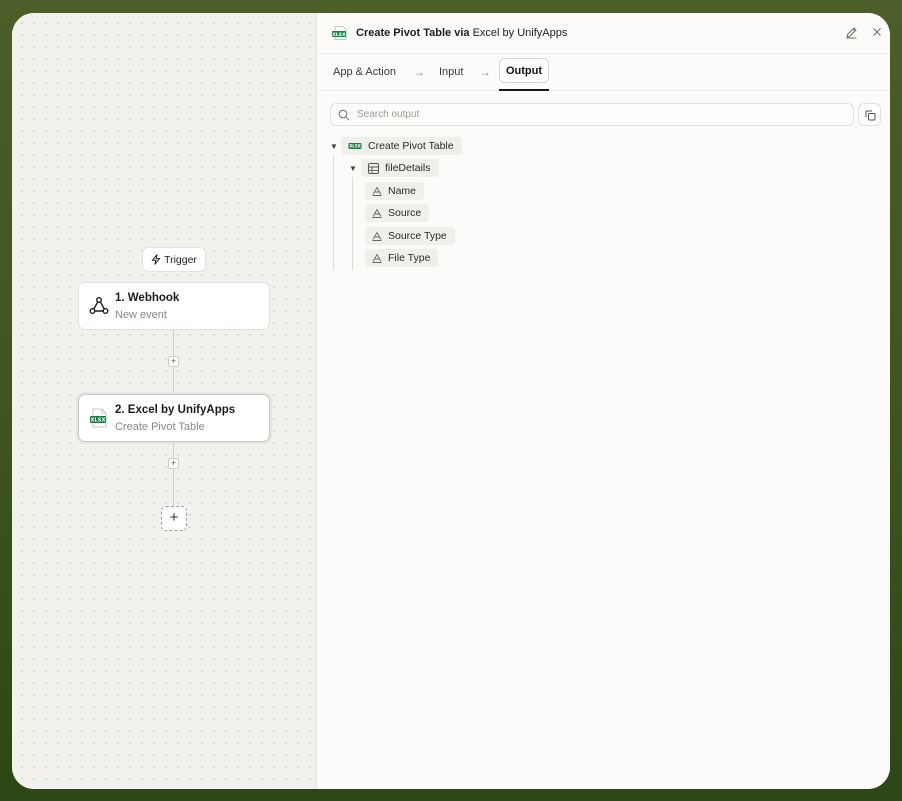 The image size is (902, 801). I want to click on tree-field-node: Name, so click(395, 191).